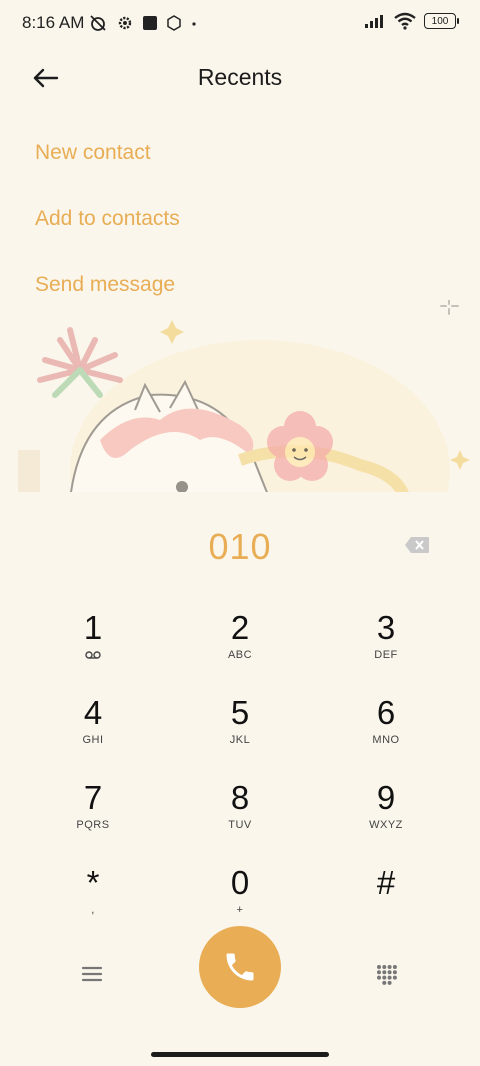 The width and height of the screenshot is (480, 1066). What do you see at coordinates (240, 740) in the screenshot?
I see `key-letters: JKL` at bounding box center [240, 740].